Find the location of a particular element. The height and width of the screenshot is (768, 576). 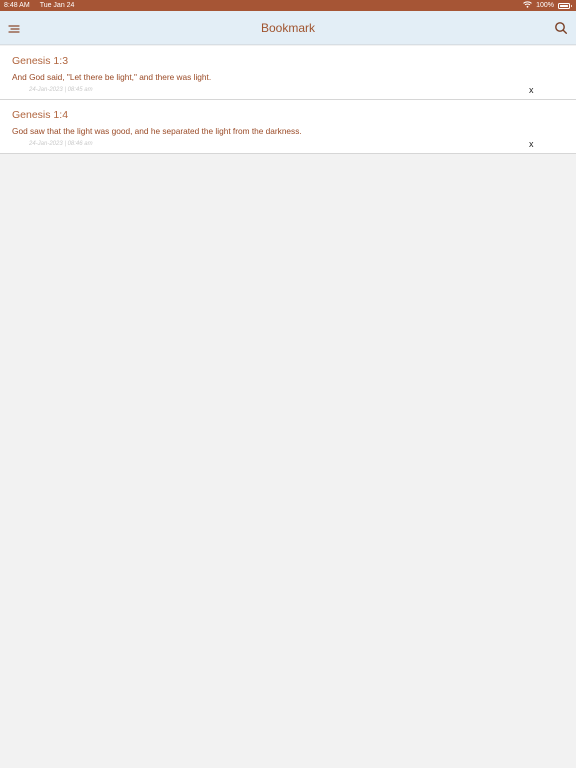

wifi-icon is located at coordinates (527, 5).